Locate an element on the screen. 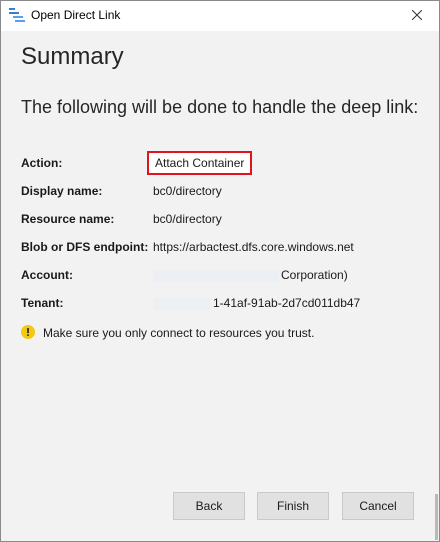 This screenshot has width=440, height=542. detail-row-account: Account: Corporation) is located at coordinates (226, 275).